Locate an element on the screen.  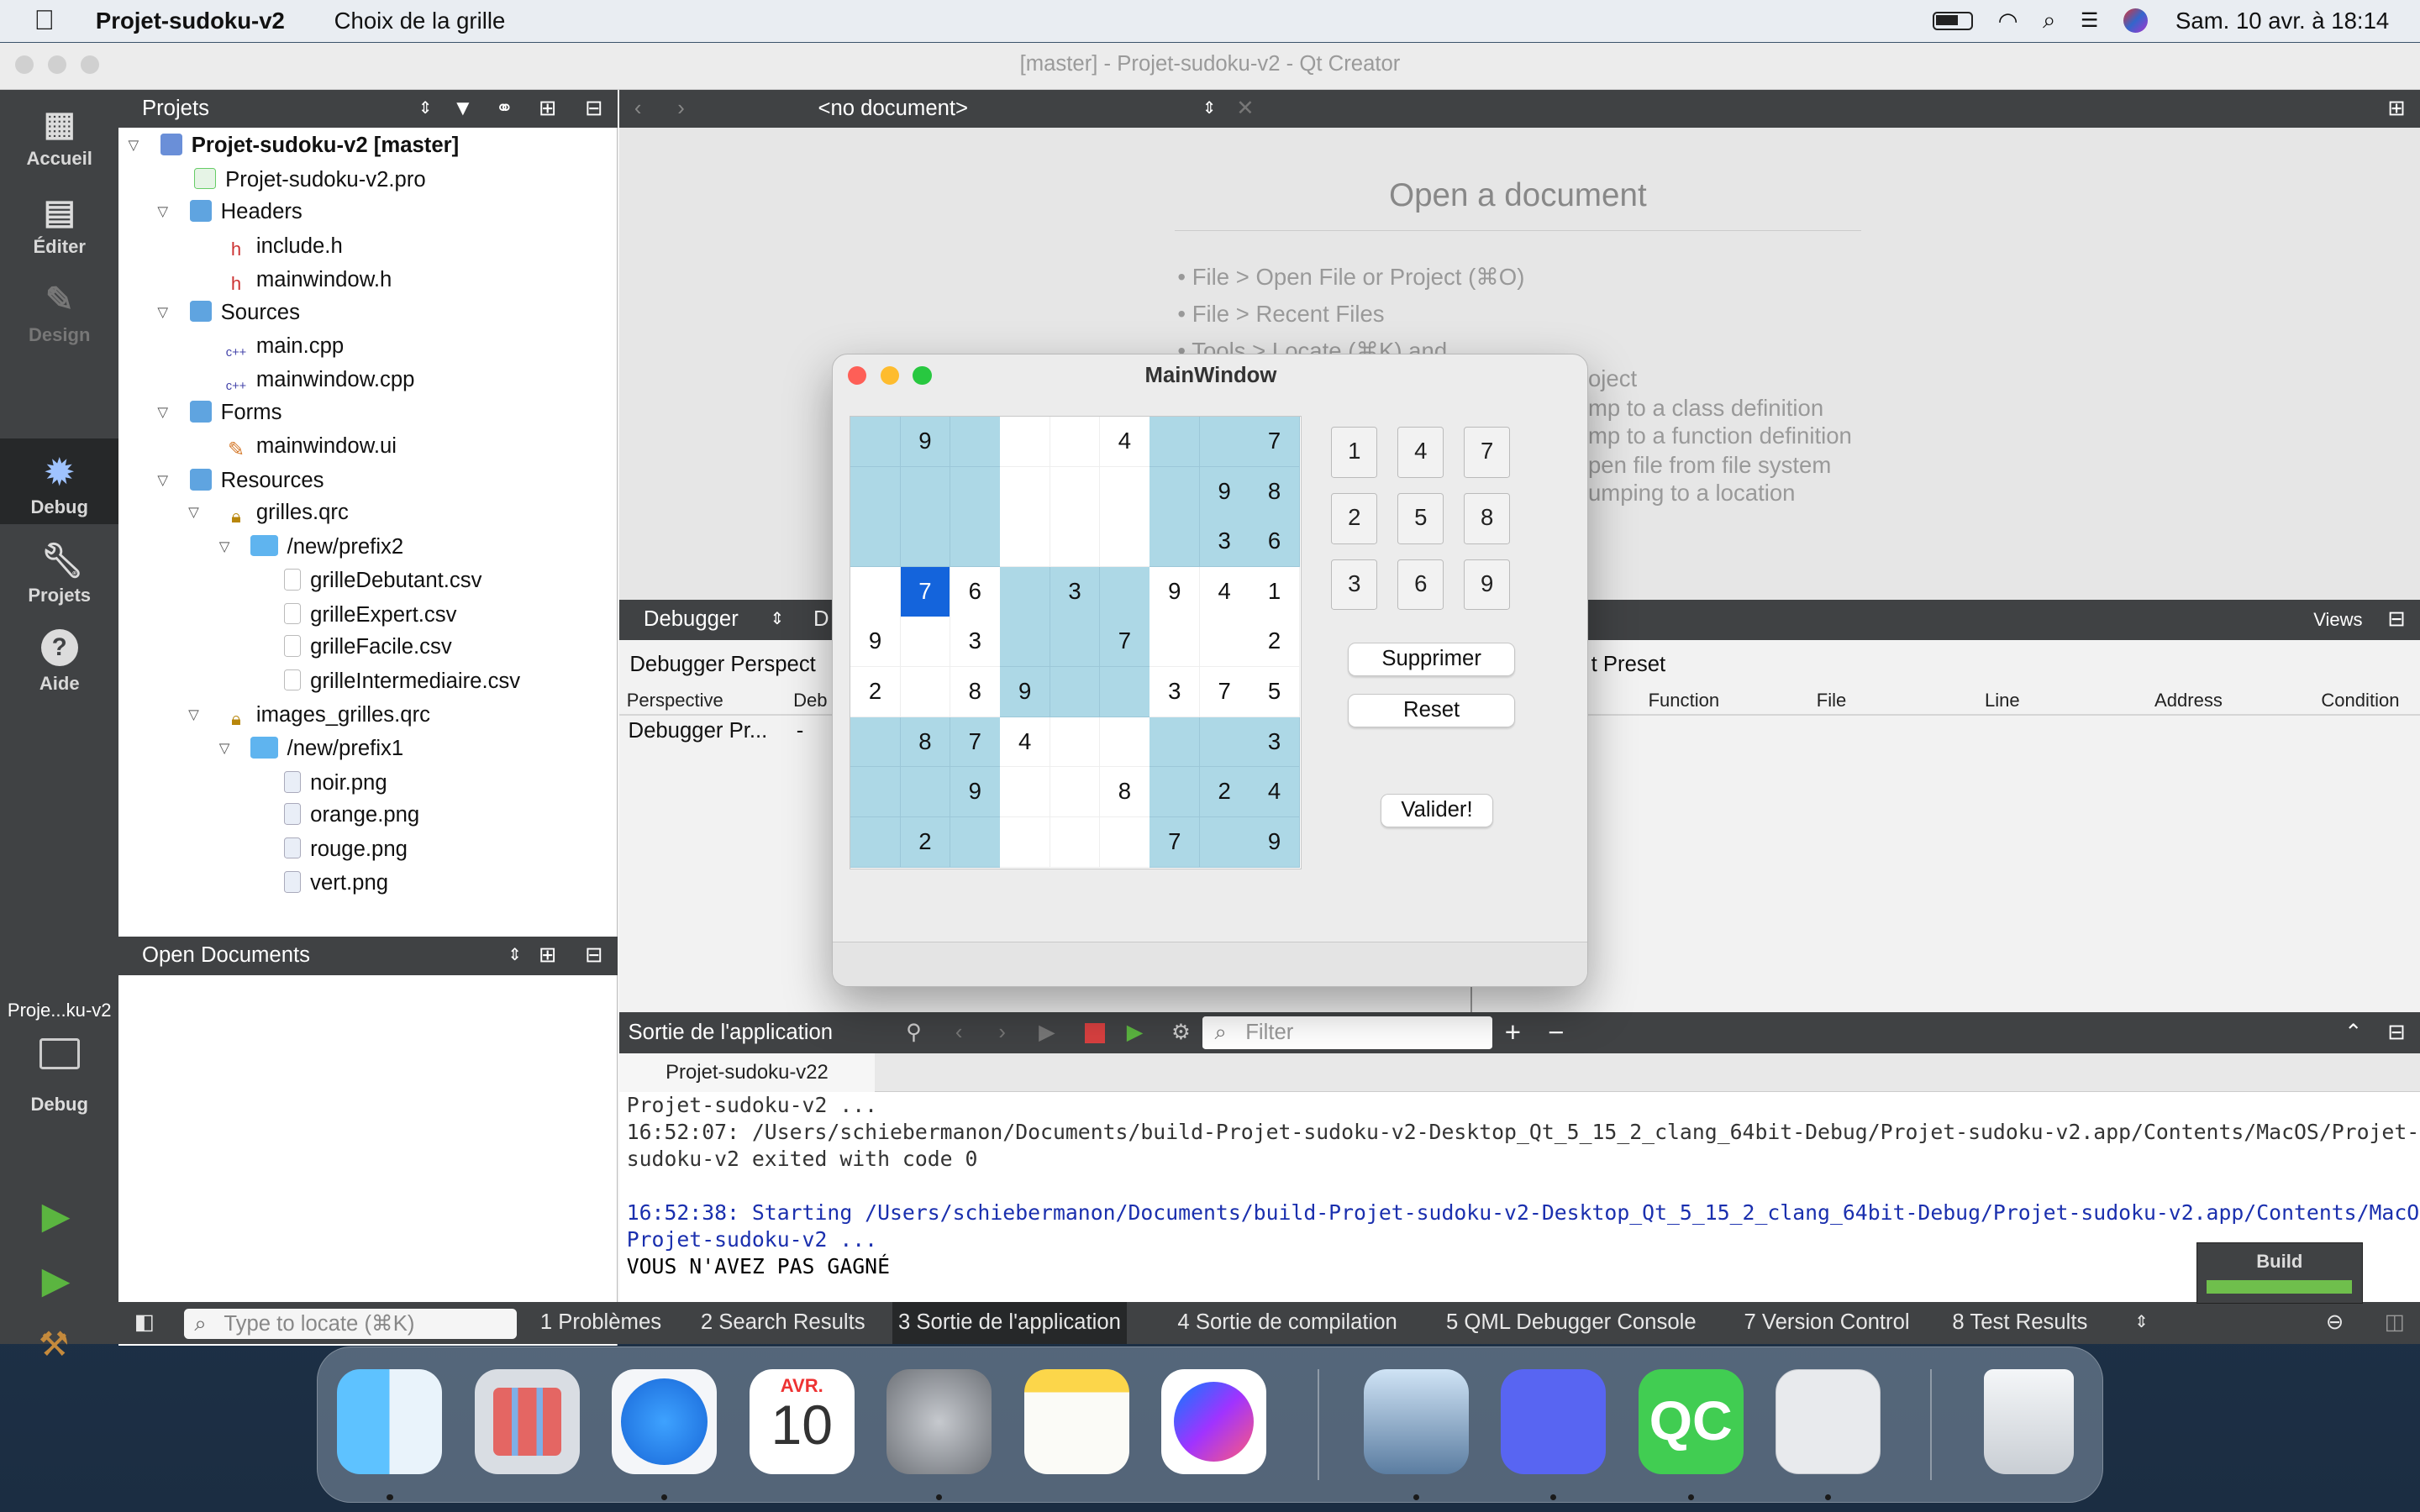
document-combo: <no document> is located at coordinates (893, 109).